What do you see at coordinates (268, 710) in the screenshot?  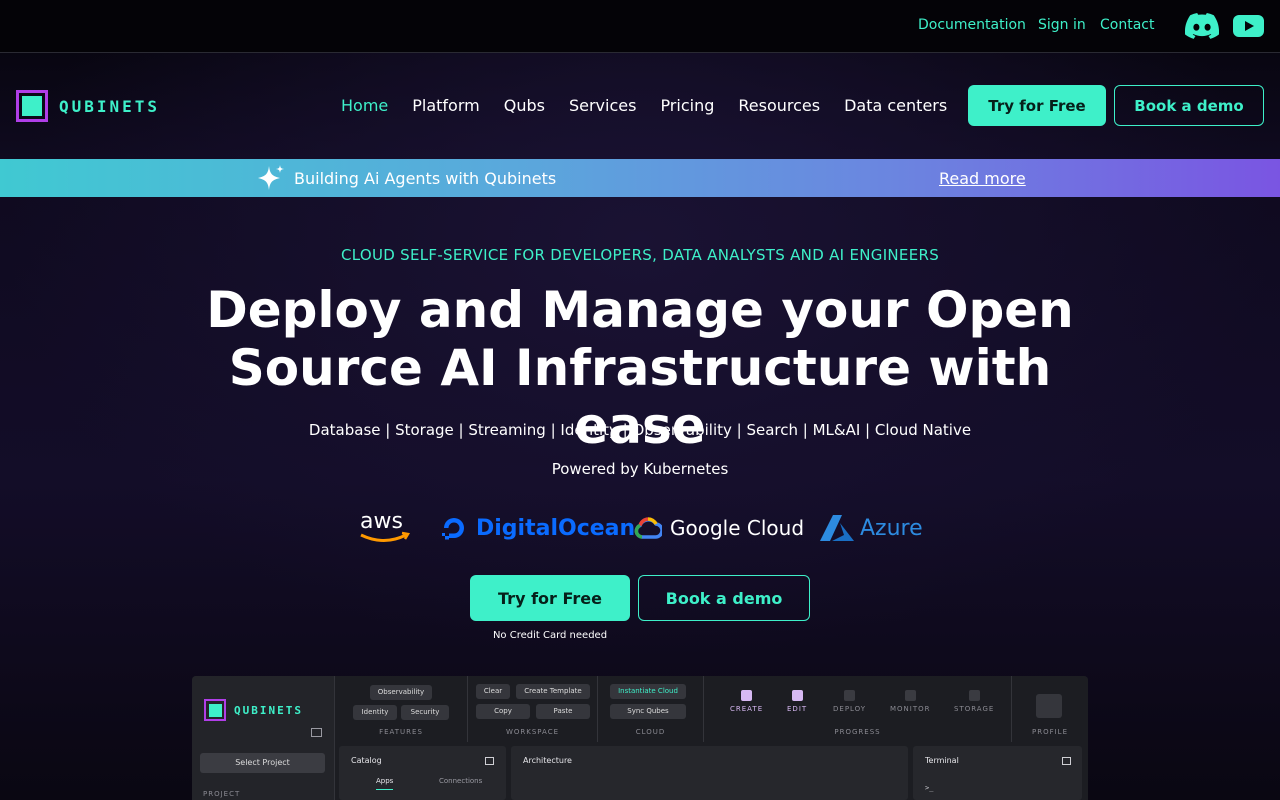 I see `preview-logo-text: QUBINETS` at bounding box center [268, 710].